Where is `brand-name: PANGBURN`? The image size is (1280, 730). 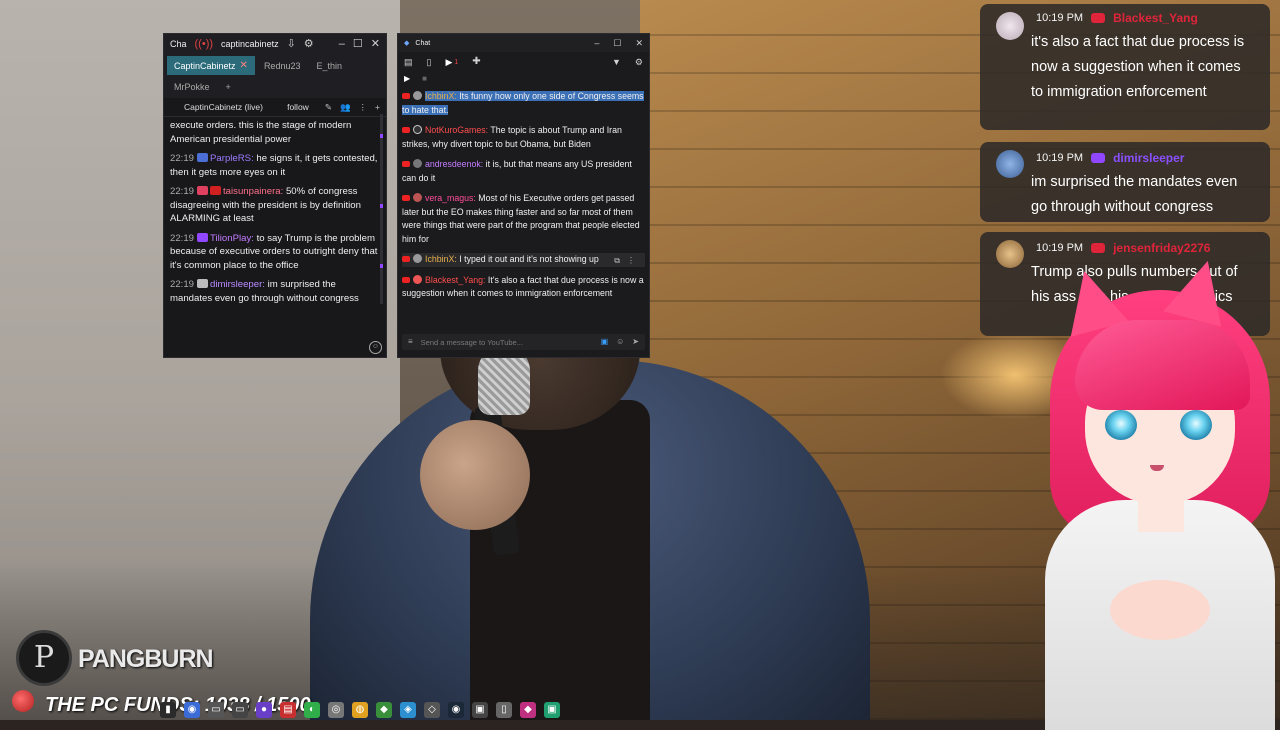
brand-name: PANGBURN is located at coordinates (146, 659).